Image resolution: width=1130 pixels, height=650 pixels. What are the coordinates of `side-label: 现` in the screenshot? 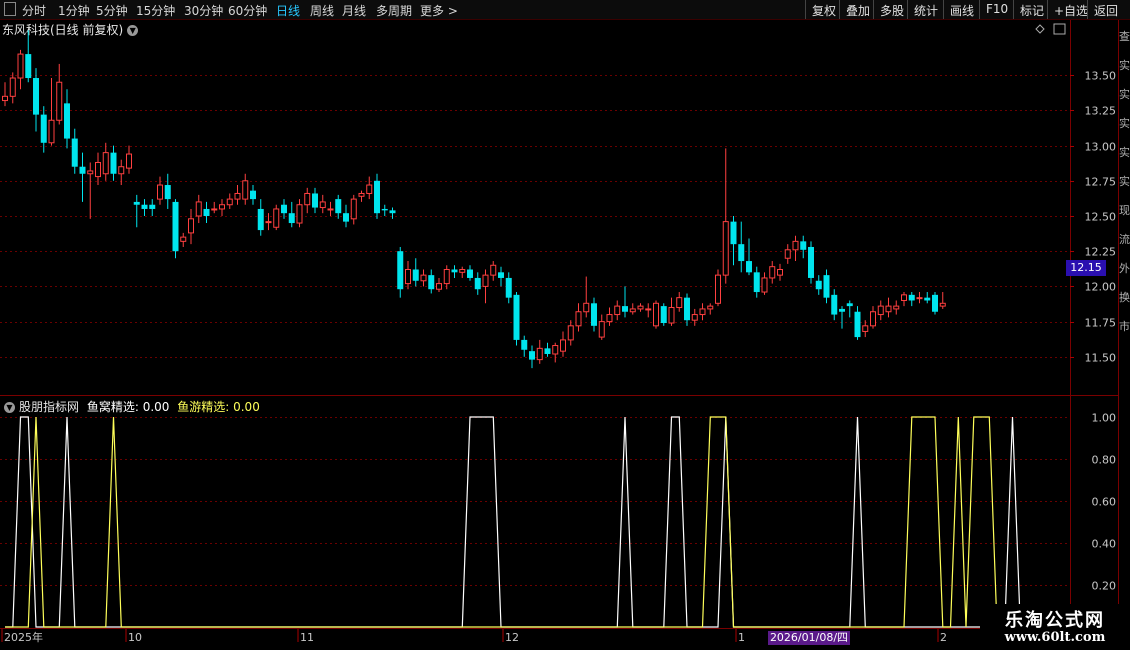 It's located at (1124, 210).